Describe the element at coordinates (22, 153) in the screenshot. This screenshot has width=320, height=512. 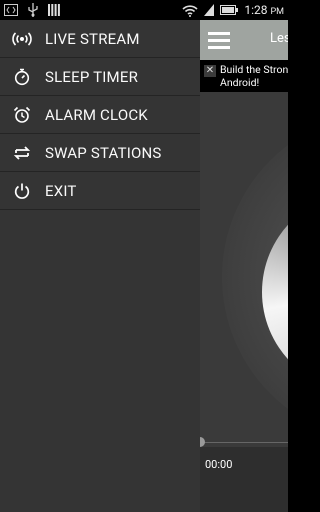
I see `swap-icon` at that location.